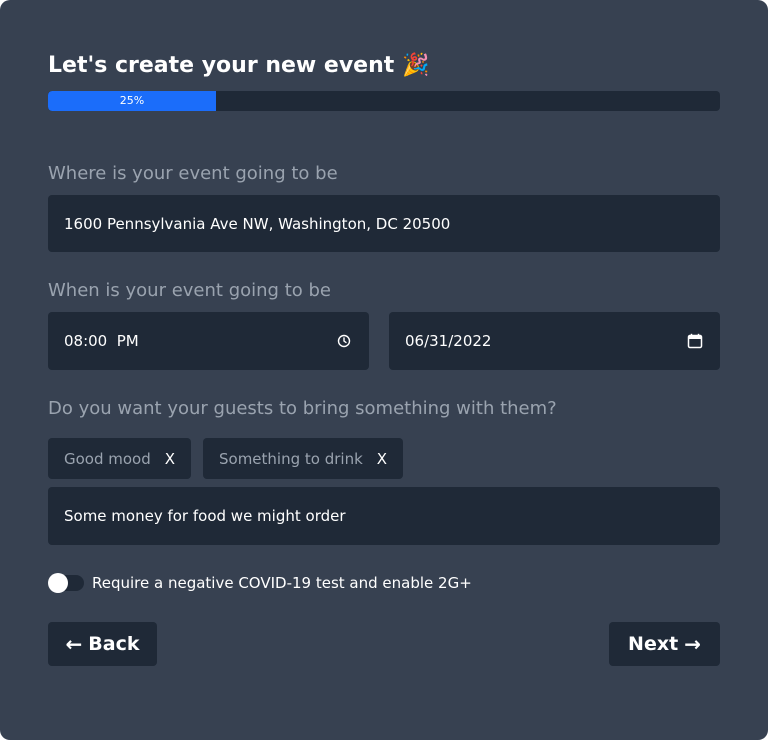 The height and width of the screenshot is (740, 768). Describe the element at coordinates (74, 644) in the screenshot. I see `arrow-left-icon: ←` at that location.